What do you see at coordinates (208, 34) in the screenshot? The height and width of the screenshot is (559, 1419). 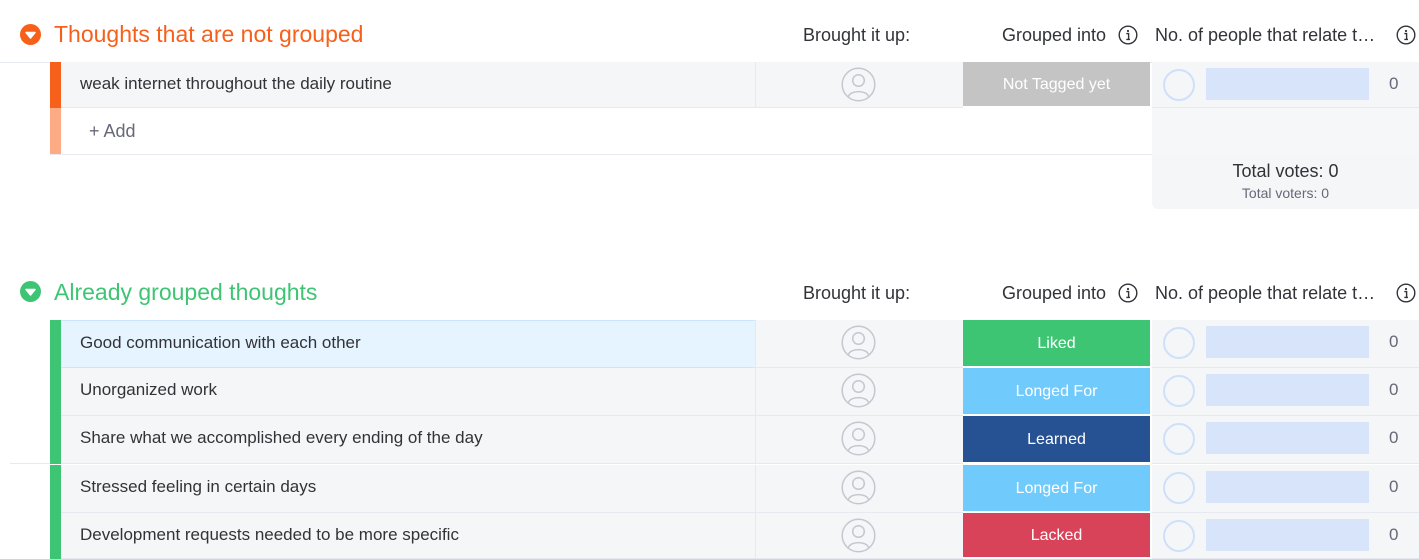 I see `group-title: Thoughts that are not grouped` at bounding box center [208, 34].